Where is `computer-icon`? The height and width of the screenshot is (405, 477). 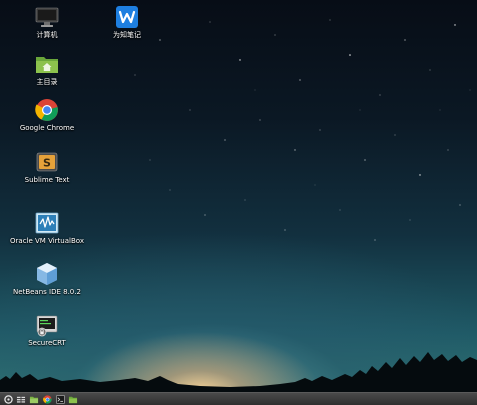 computer-icon is located at coordinates (47, 17).